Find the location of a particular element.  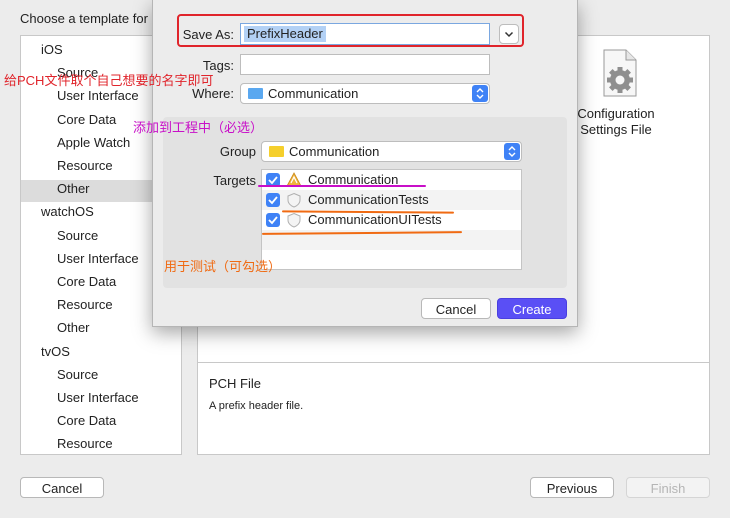

target-row: Communication is located at coordinates (391, 180).